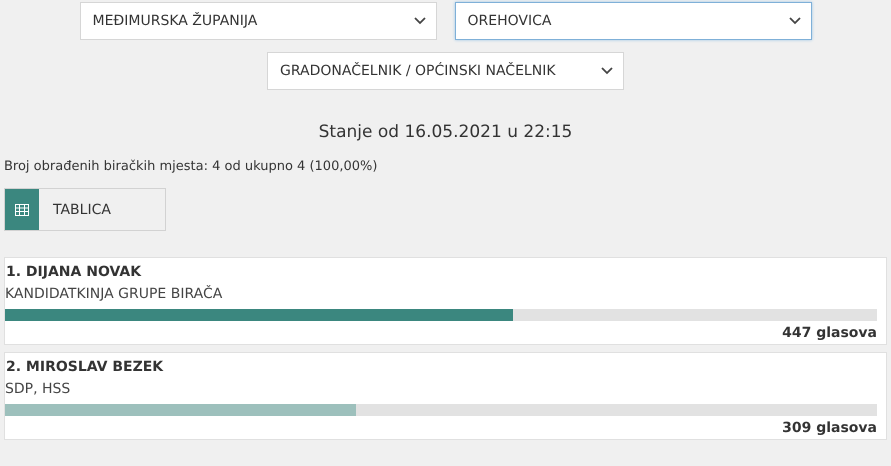 The image size is (891, 466). Describe the element at coordinates (73, 272) in the screenshot. I see `candidate-name: 1. DIJANA NOVAK` at that location.